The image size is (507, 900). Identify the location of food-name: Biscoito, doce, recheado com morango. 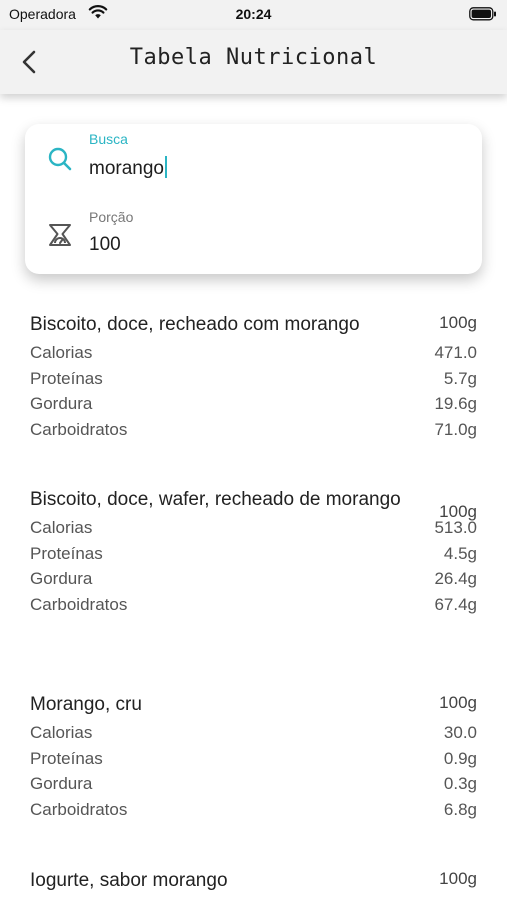
(195, 324).